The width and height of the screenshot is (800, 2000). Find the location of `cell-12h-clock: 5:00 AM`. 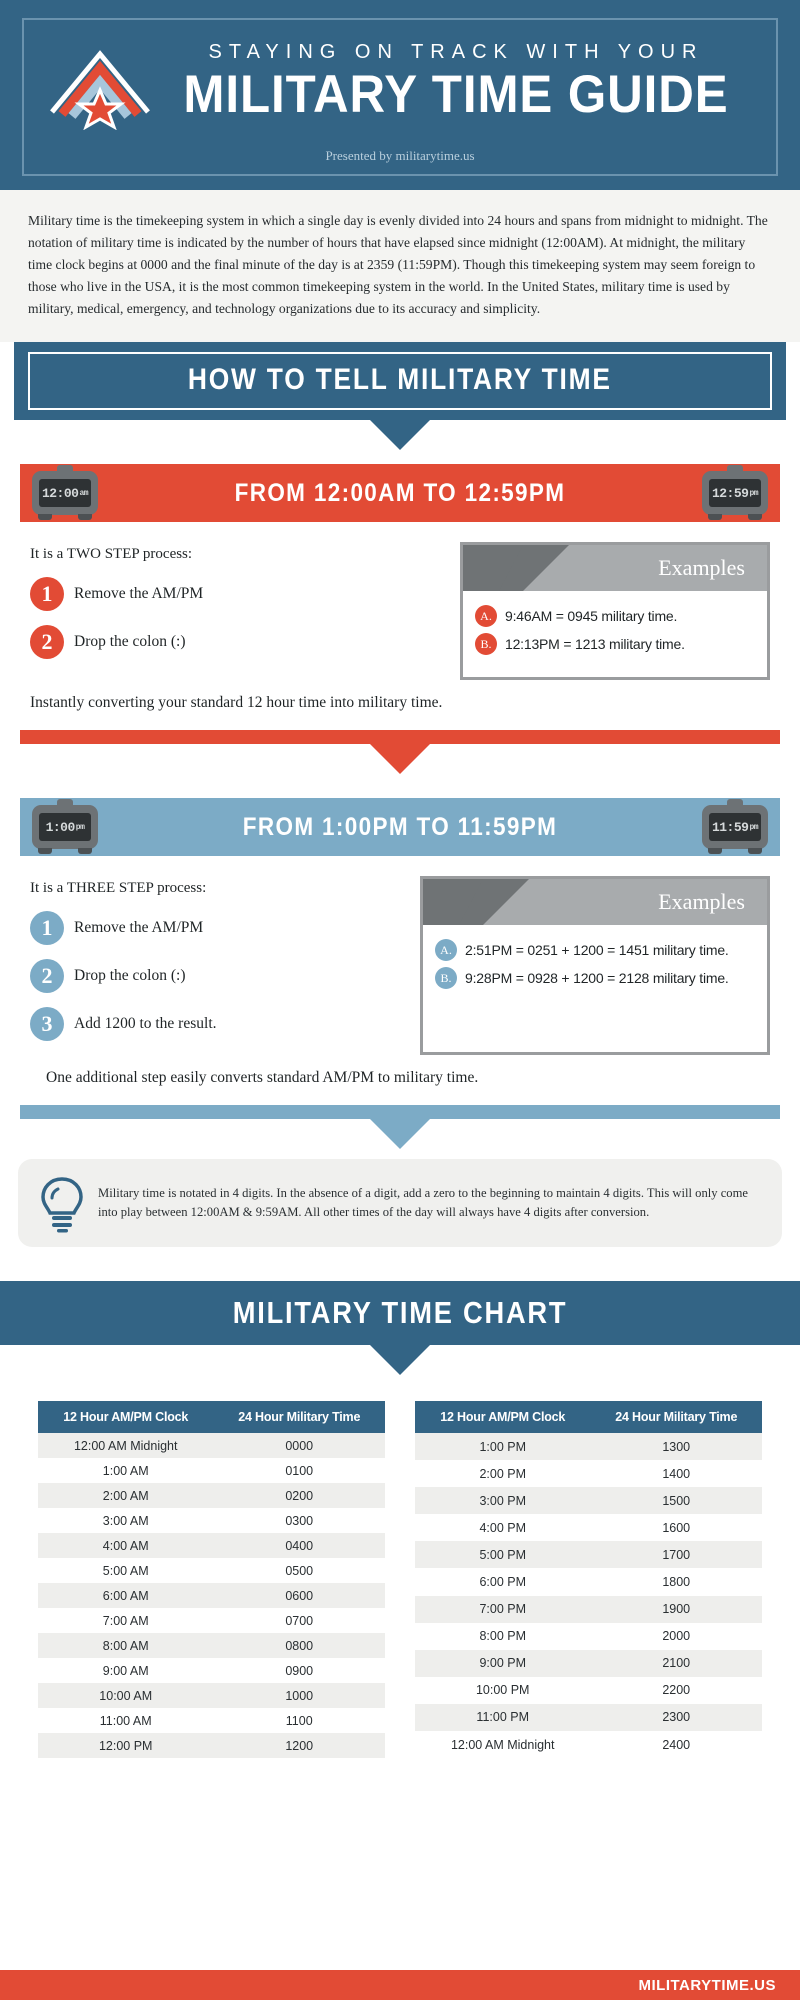

cell-12h-clock: 5:00 AM is located at coordinates (126, 1571).